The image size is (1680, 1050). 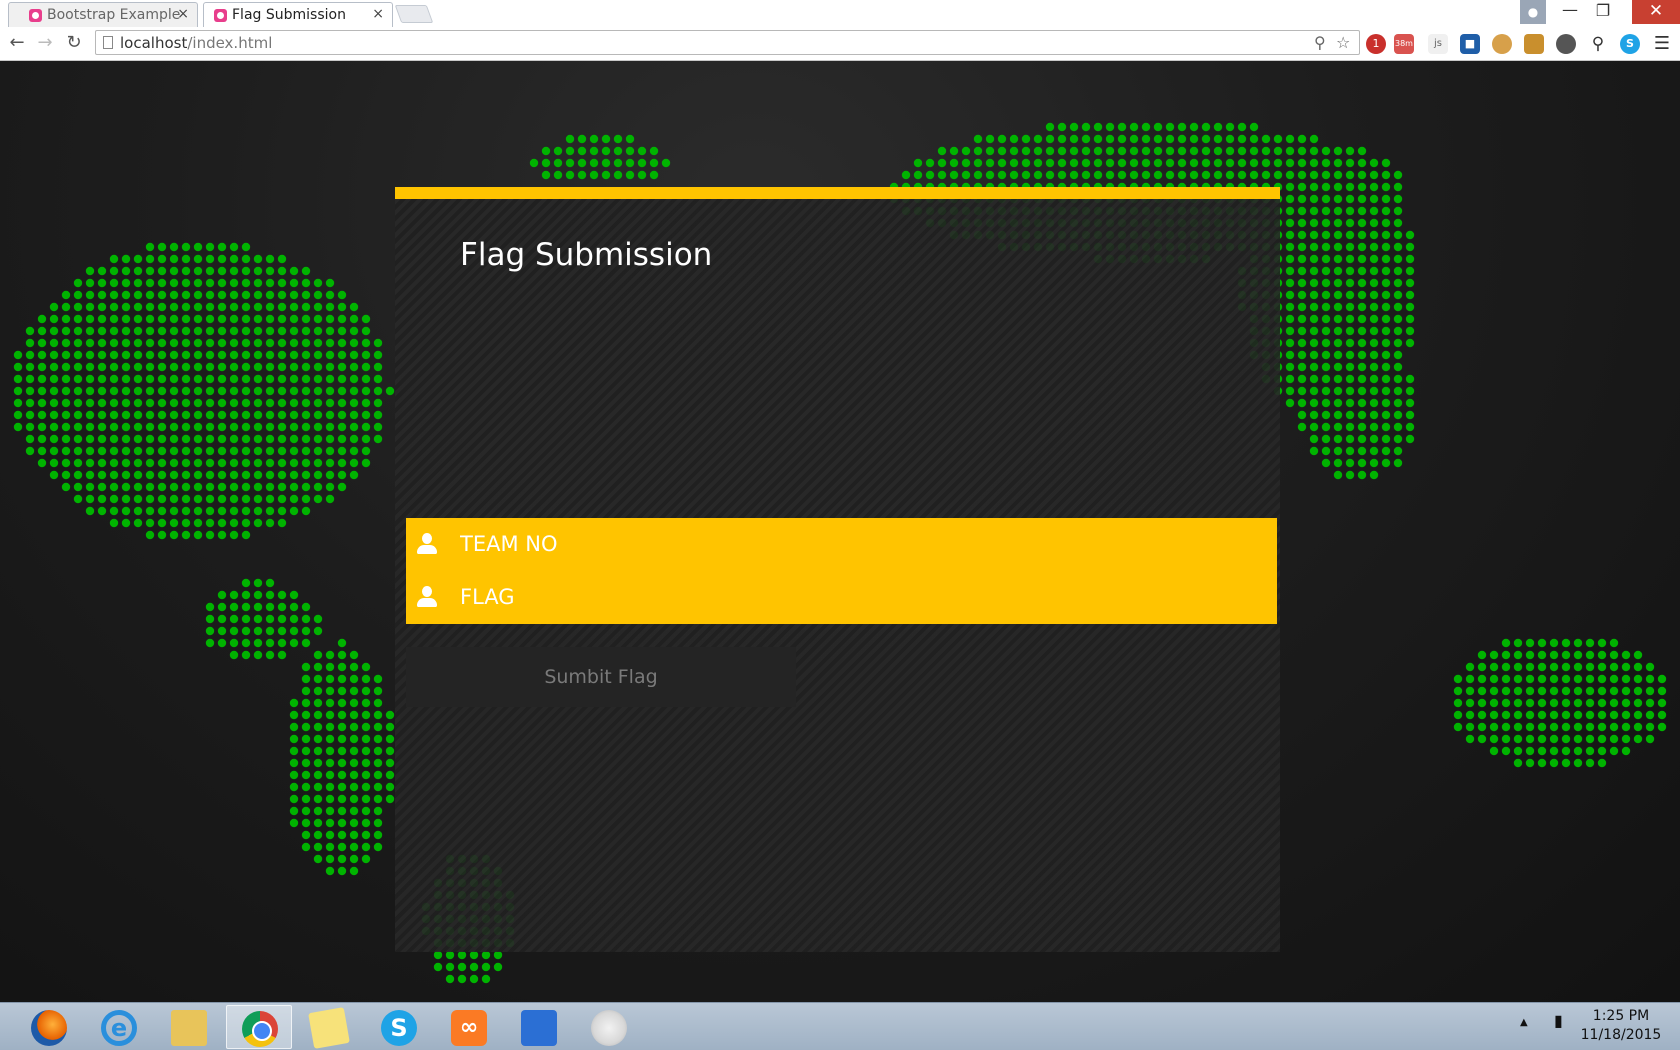 I want to click on zoom-icon: ⚲, so click(x=1320, y=42).